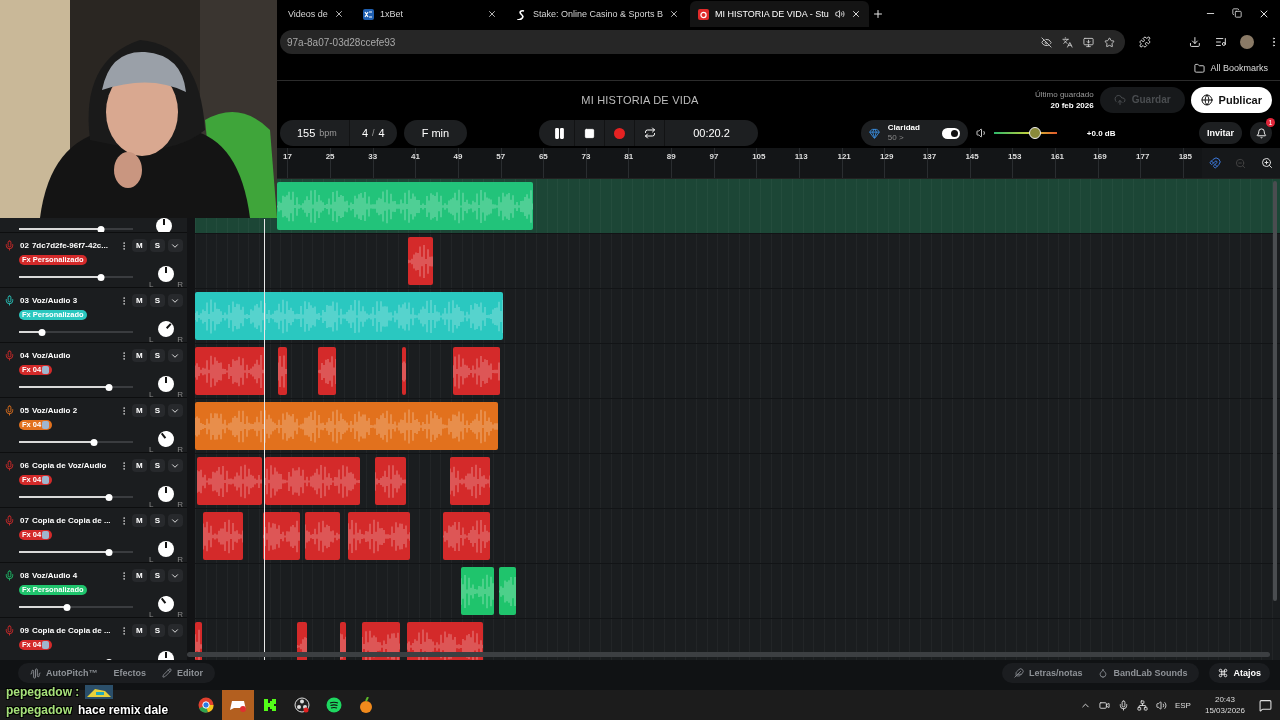 This screenshot has height=720, width=1280. Describe the element at coordinates (73, 575) in the screenshot. I see `track-name: Voz/Audio 4` at that location.